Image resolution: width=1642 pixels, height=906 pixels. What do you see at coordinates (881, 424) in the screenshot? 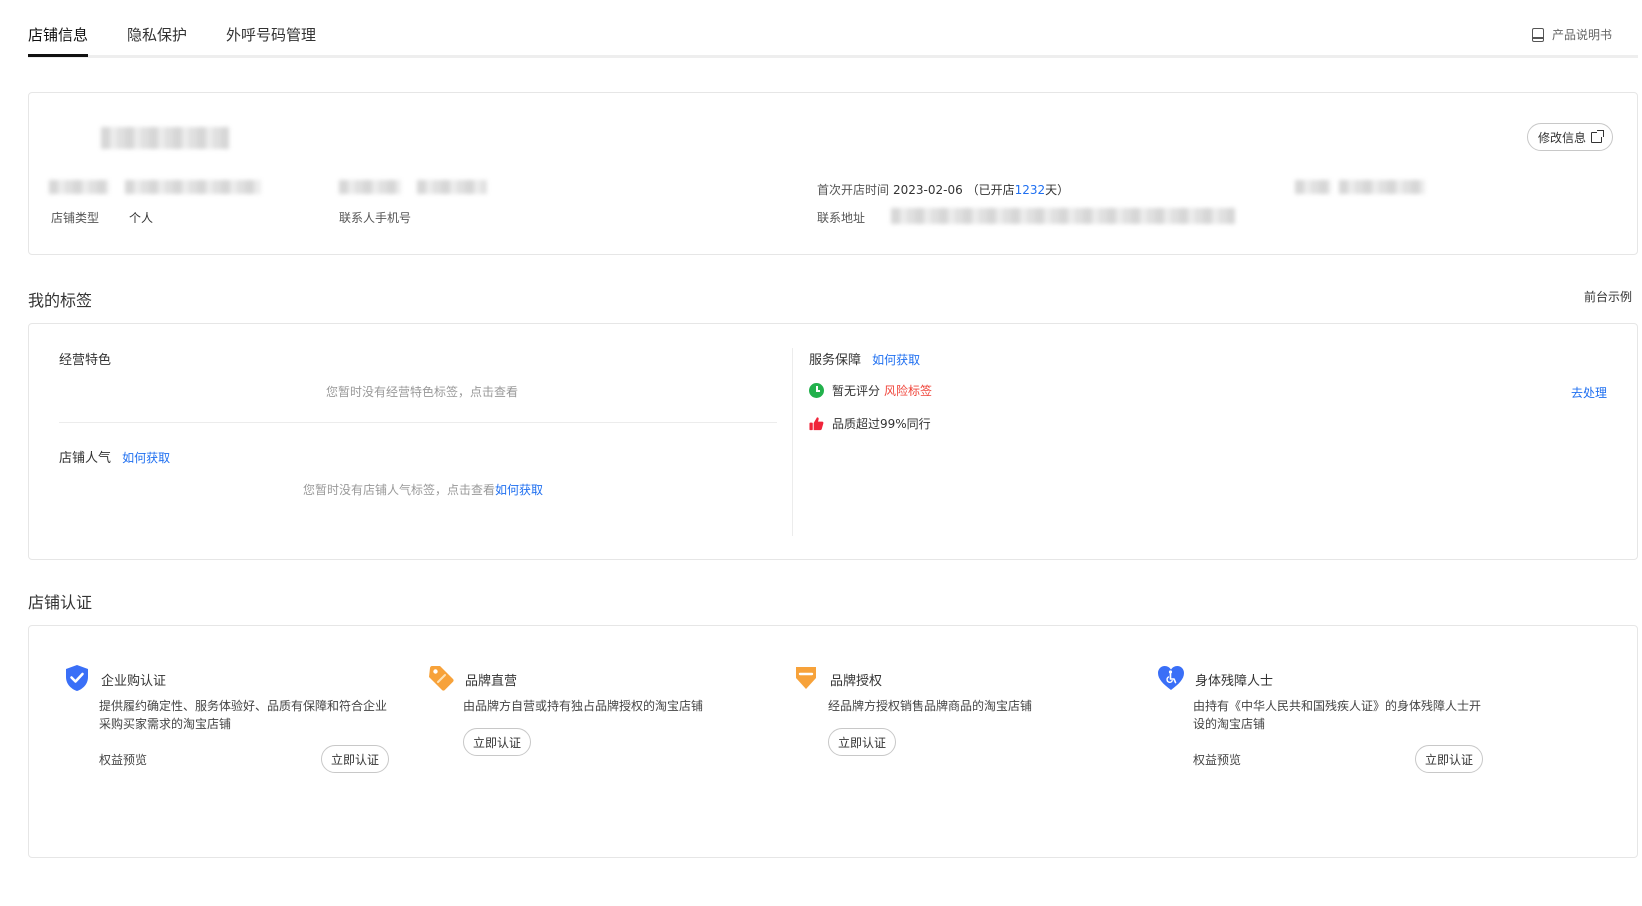
I see `quality-text: 品质超过99%同行` at bounding box center [881, 424].